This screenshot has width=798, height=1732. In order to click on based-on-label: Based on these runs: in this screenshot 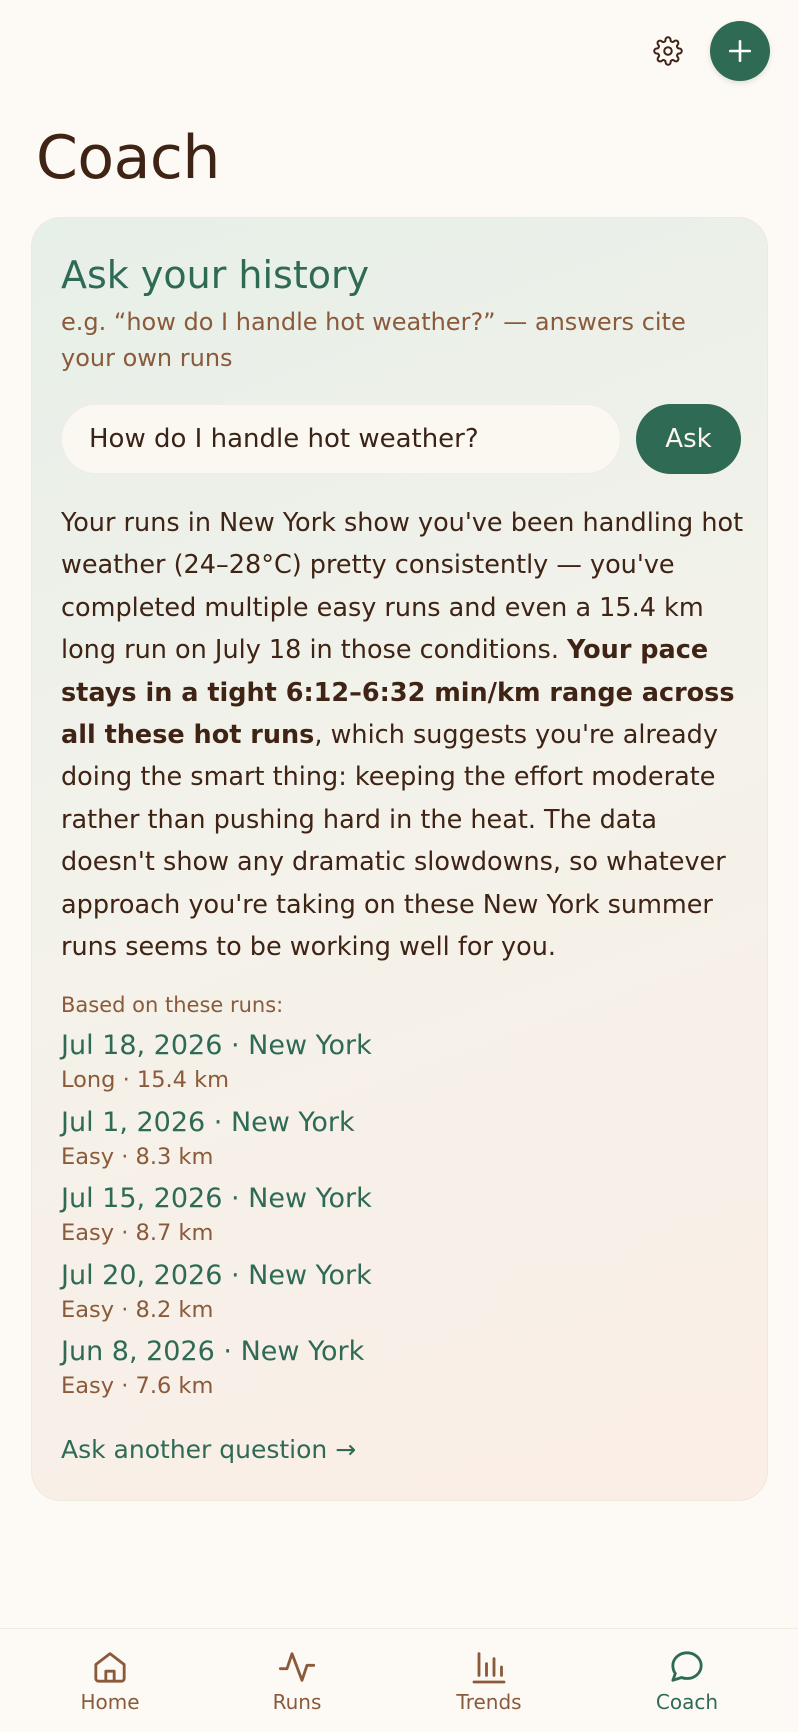, I will do `click(172, 1005)`.